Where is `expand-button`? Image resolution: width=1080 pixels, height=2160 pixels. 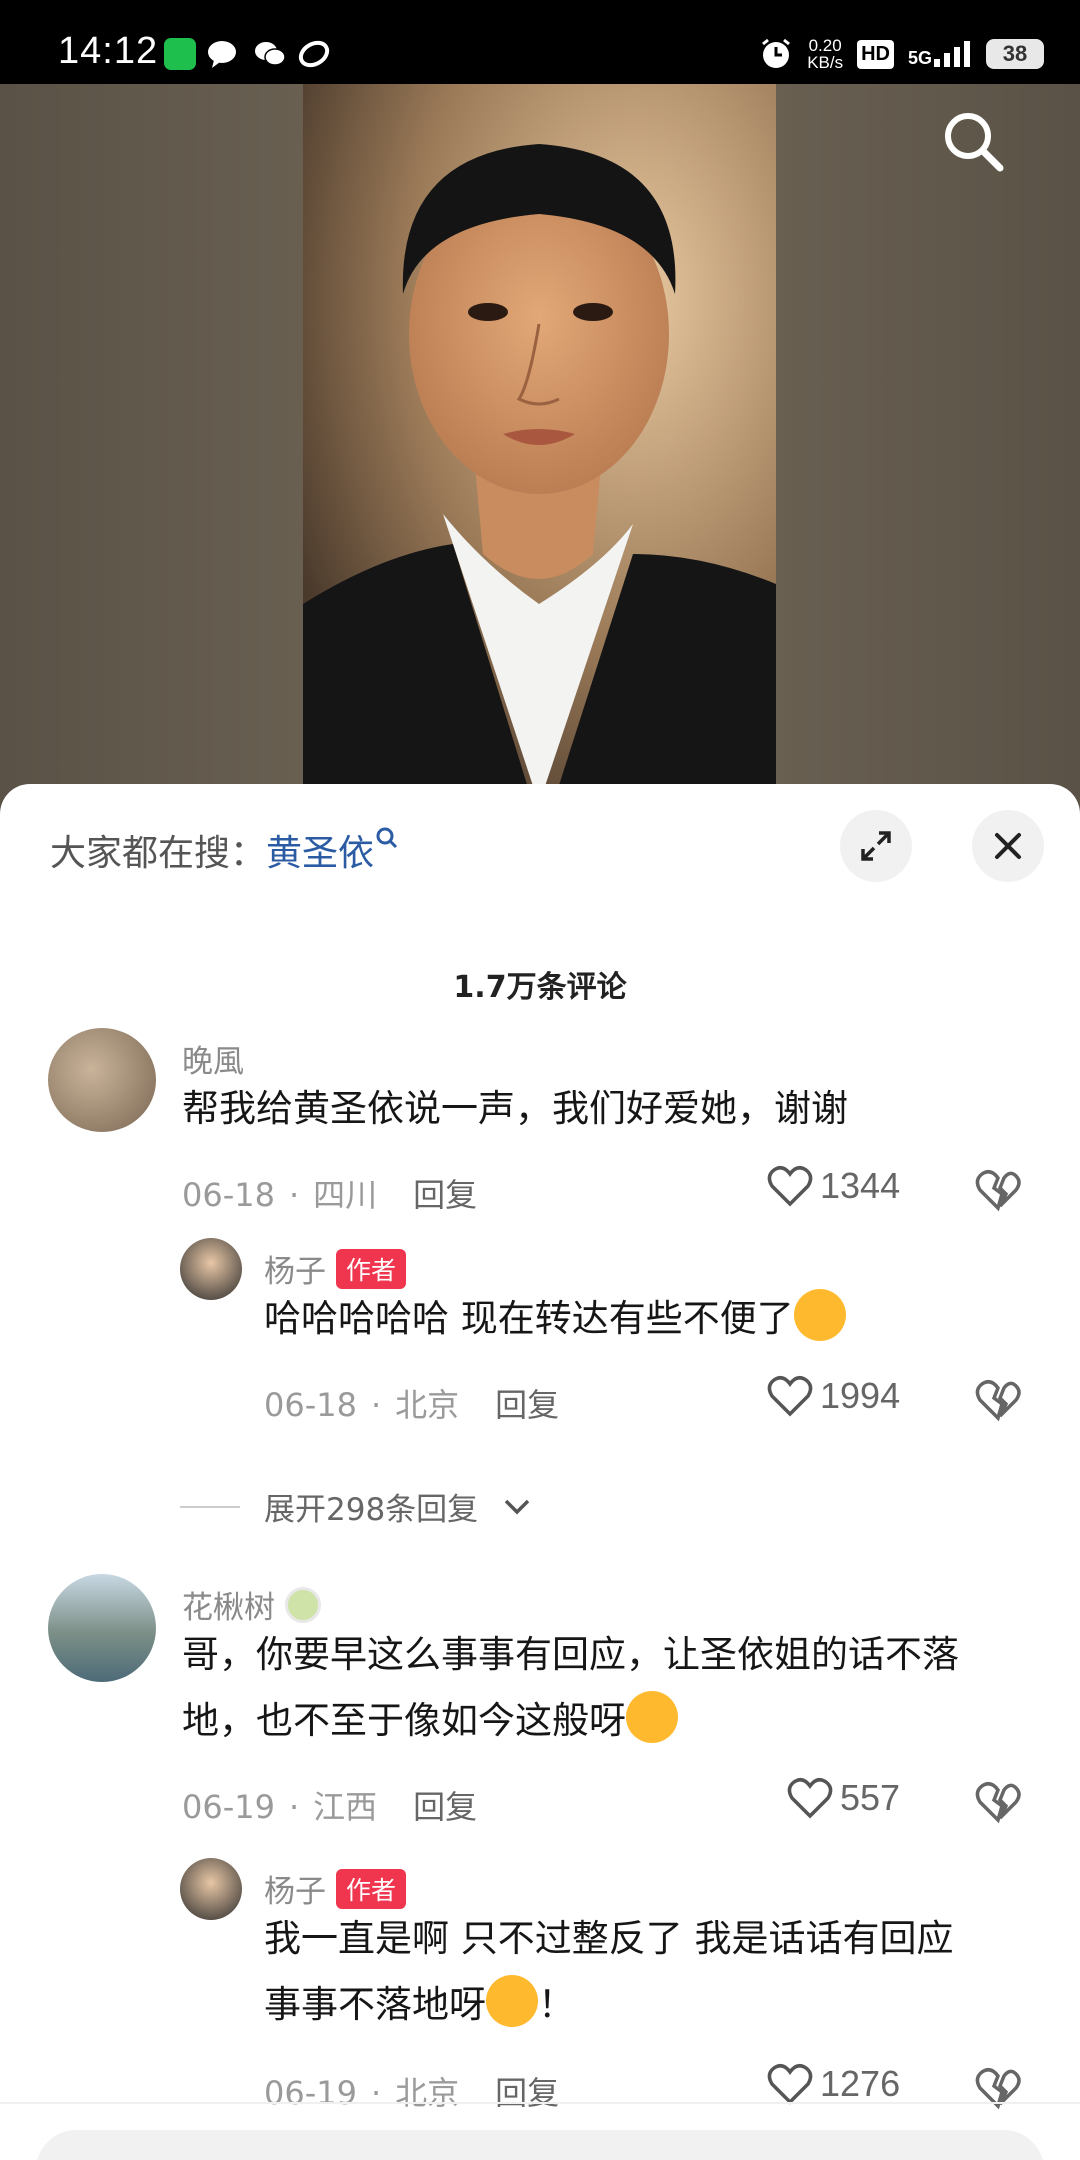
expand-button is located at coordinates (876, 846).